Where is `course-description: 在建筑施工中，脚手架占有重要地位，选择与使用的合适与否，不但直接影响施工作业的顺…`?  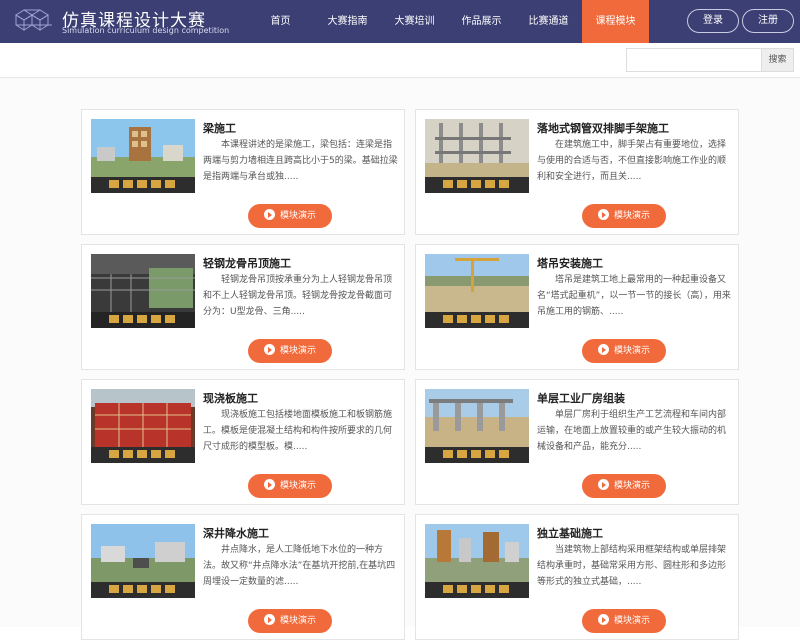 course-description: 在建筑施工中，脚手架占有重要地位，选择与使用的合适与否，不但直接影响施工作业的顺… is located at coordinates (632, 161).